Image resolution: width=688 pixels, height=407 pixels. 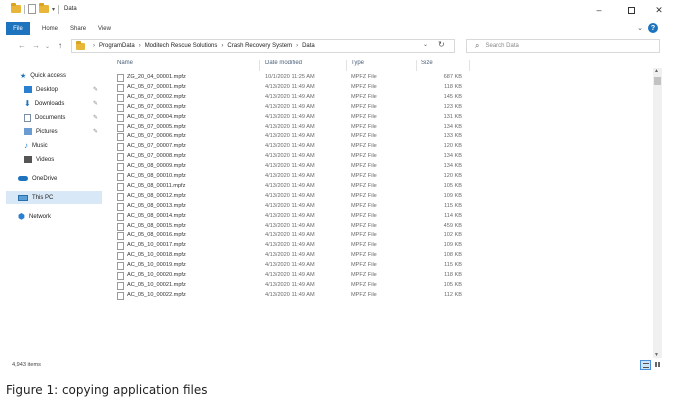 I want to click on sidebar-item-desktop: Desktop ✎, so click(x=54, y=89).